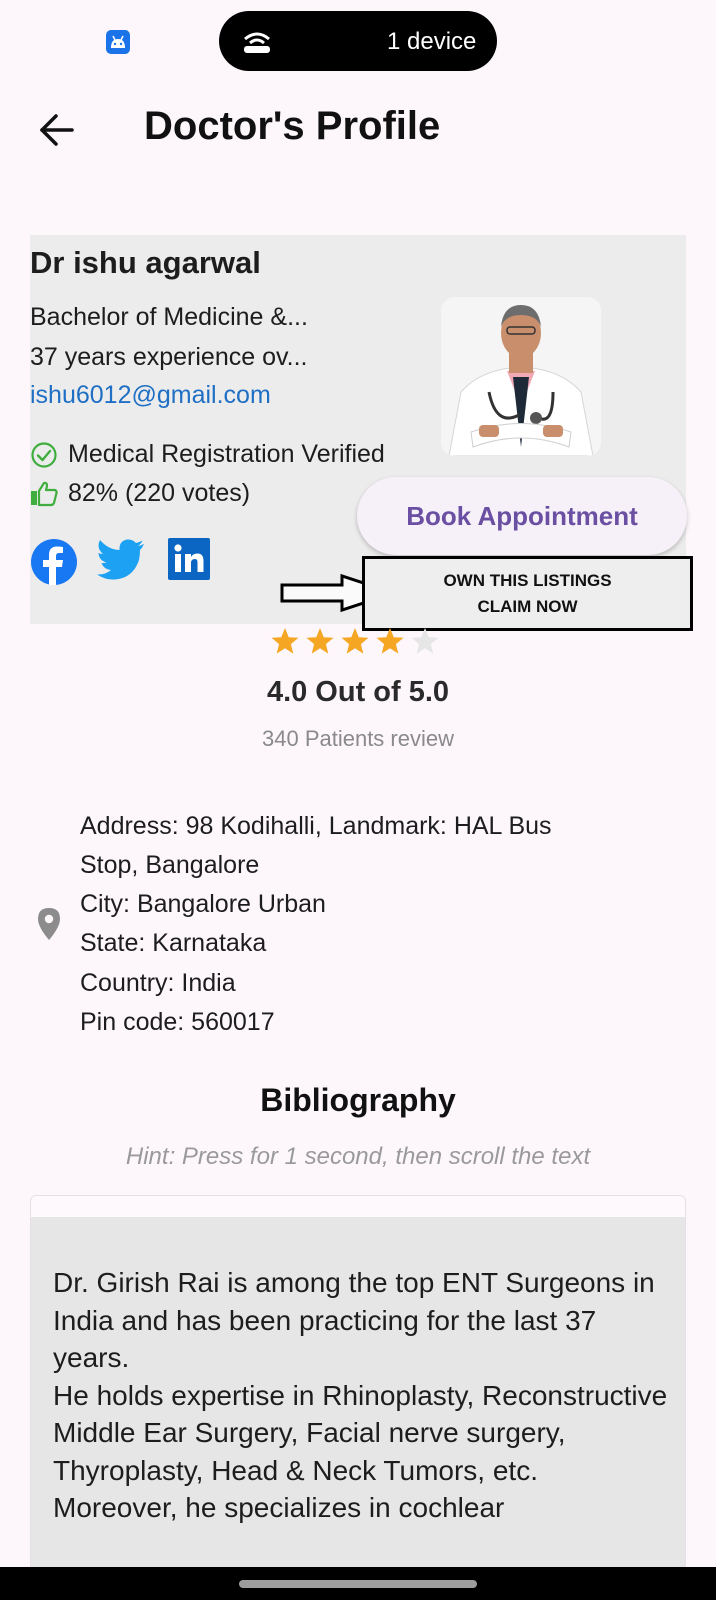 The height and width of the screenshot is (1600, 716). What do you see at coordinates (150, 395) in the screenshot?
I see `doctor-email-link: ishu6012@gmail.com` at bounding box center [150, 395].